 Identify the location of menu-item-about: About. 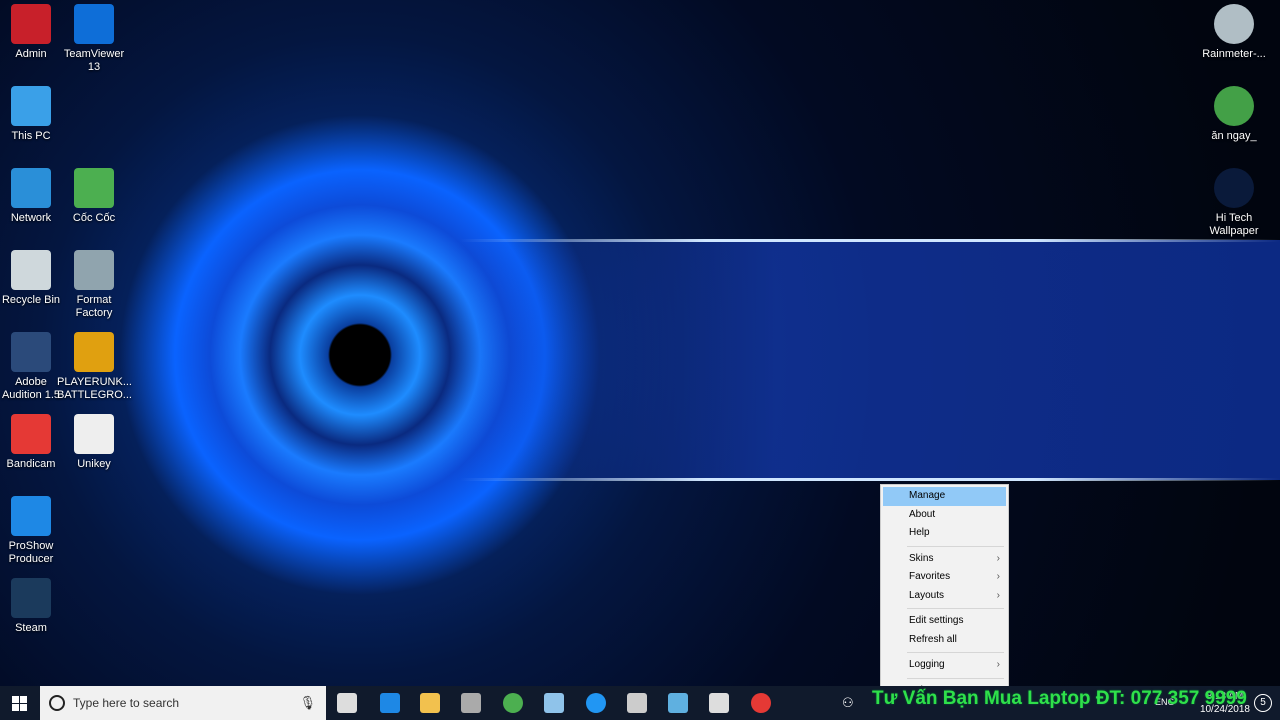
(944, 515).